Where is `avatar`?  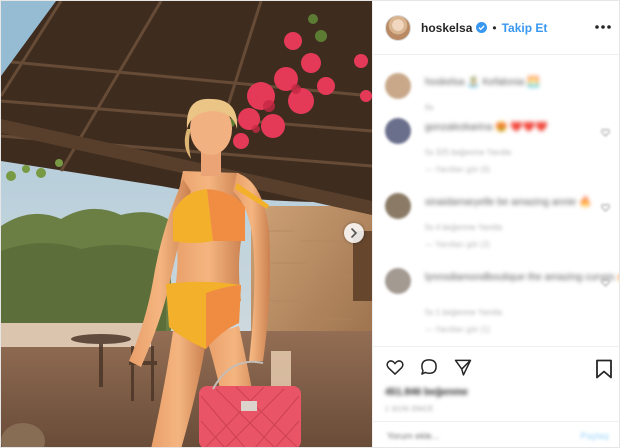
avatar is located at coordinates (398, 27).